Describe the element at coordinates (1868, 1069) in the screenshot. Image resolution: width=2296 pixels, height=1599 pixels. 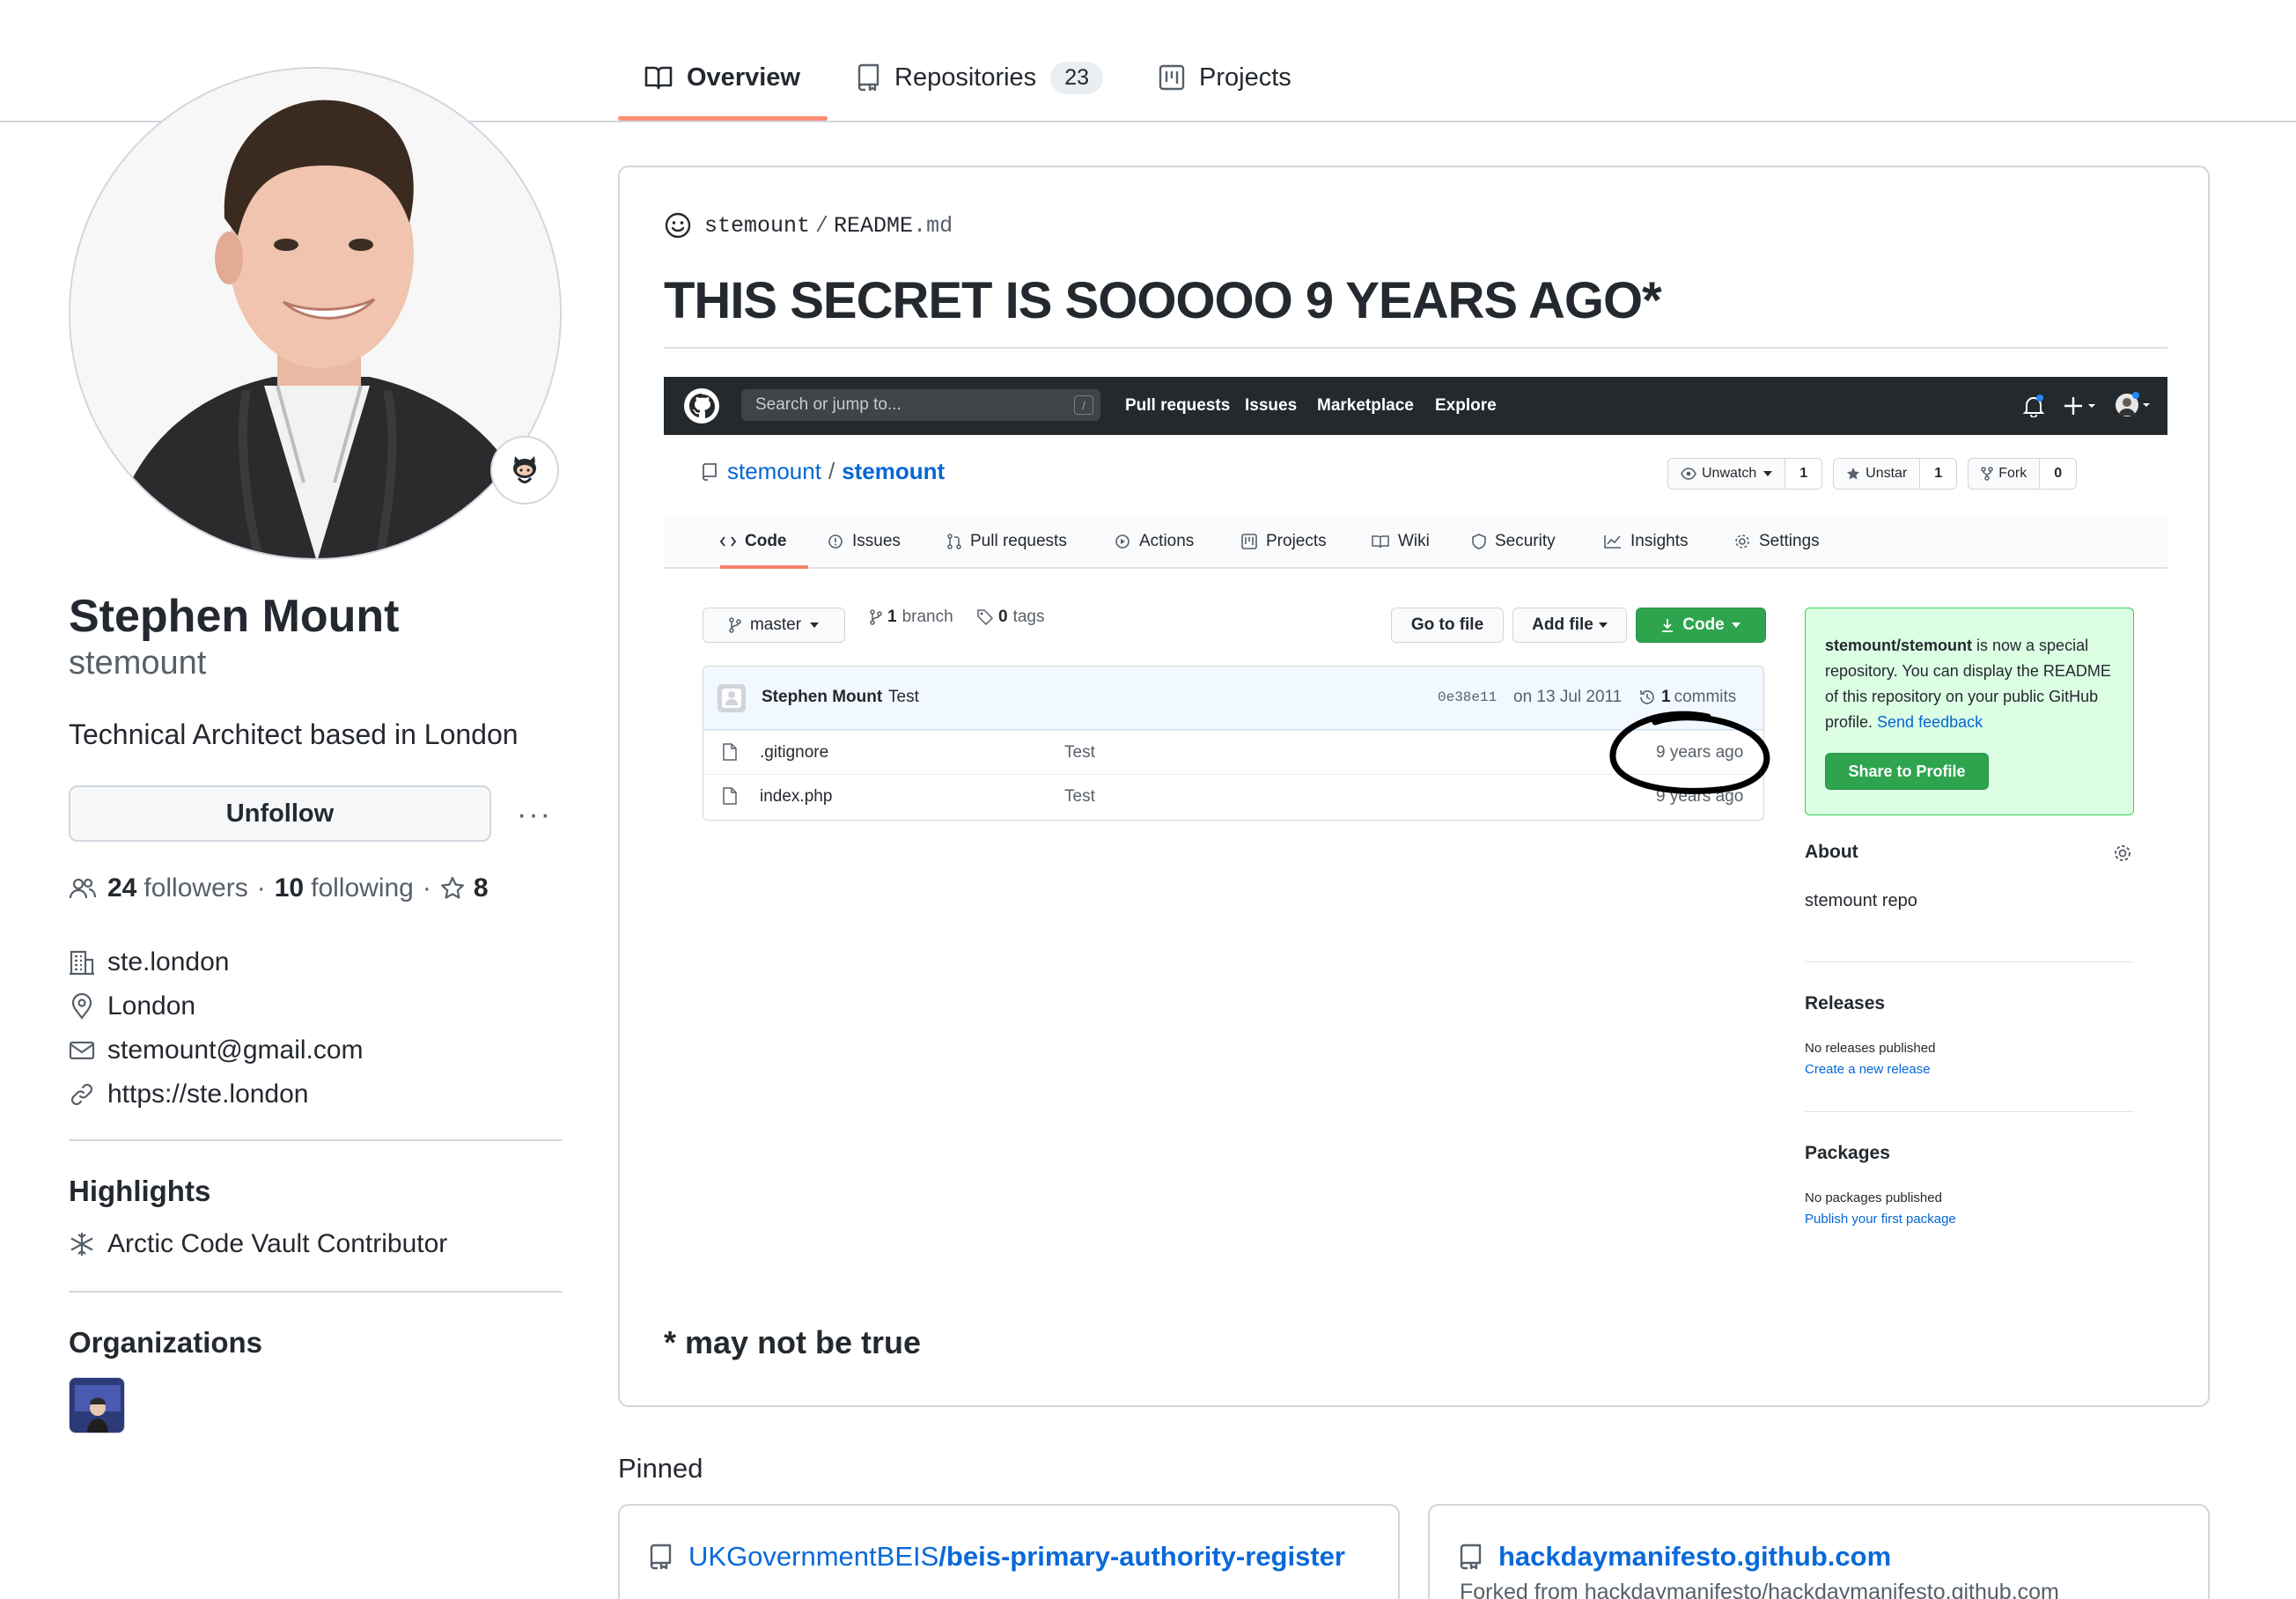
I see `create-release-link: Create a new release` at that location.